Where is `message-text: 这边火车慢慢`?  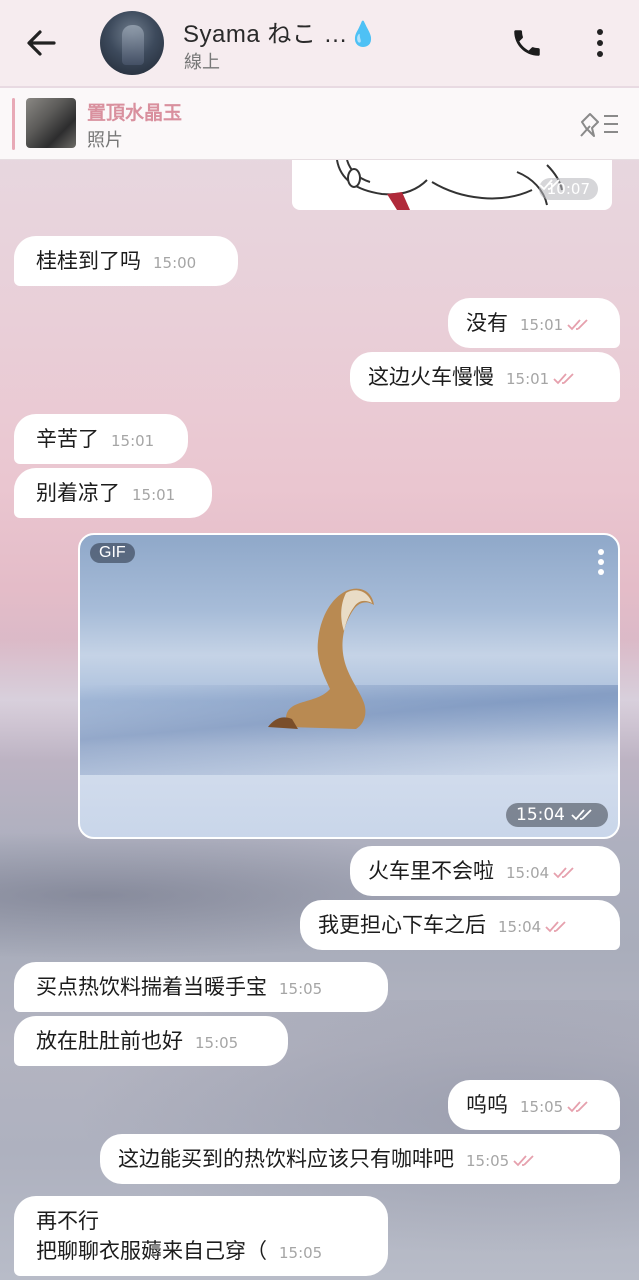
message-text: 这边火车慢慢 is located at coordinates (431, 377).